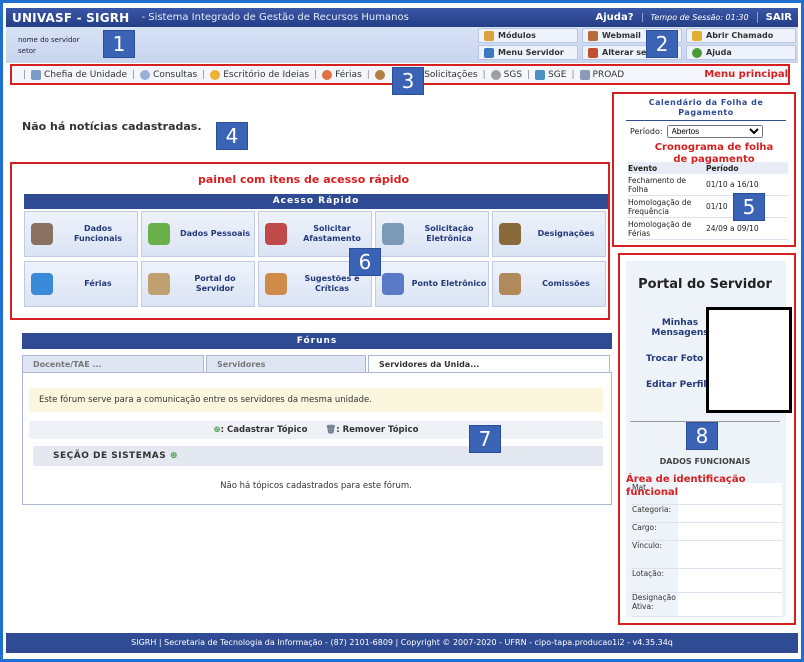 The width and height of the screenshot is (804, 662). What do you see at coordinates (566, 233) in the screenshot?
I see `quick-item-label: Designações` at bounding box center [566, 233].